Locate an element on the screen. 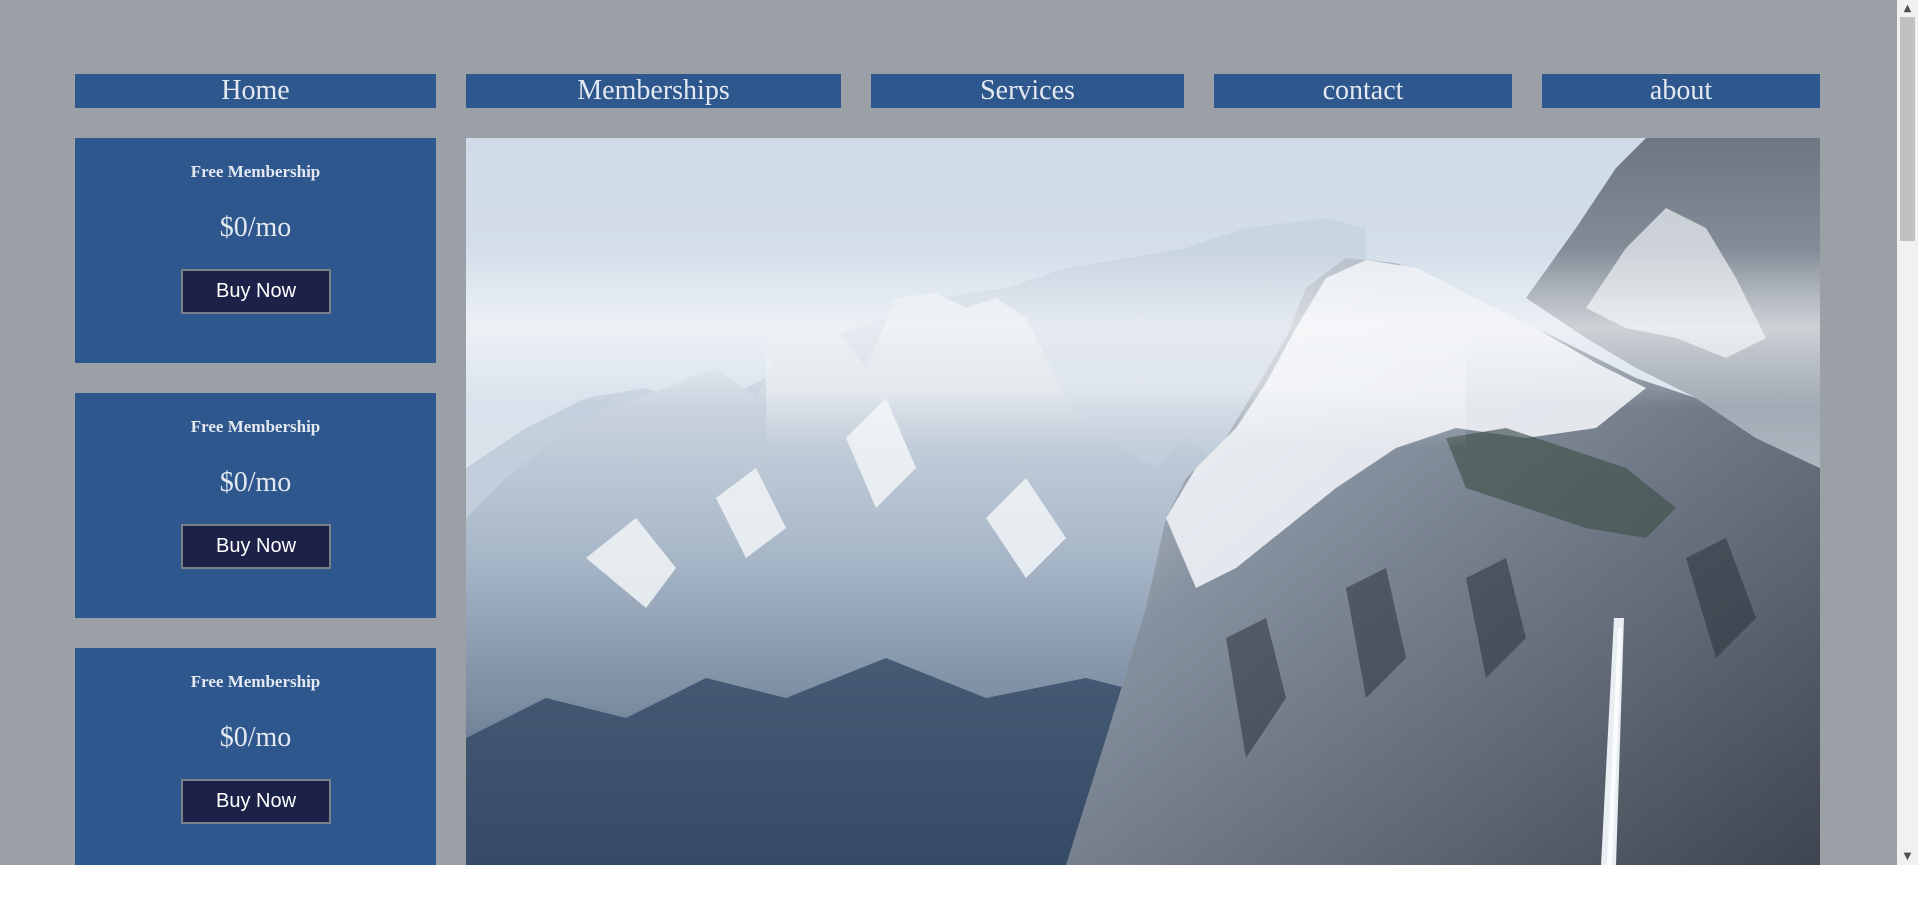  scroll-down-icon: ▼ is located at coordinates (1907, 856).